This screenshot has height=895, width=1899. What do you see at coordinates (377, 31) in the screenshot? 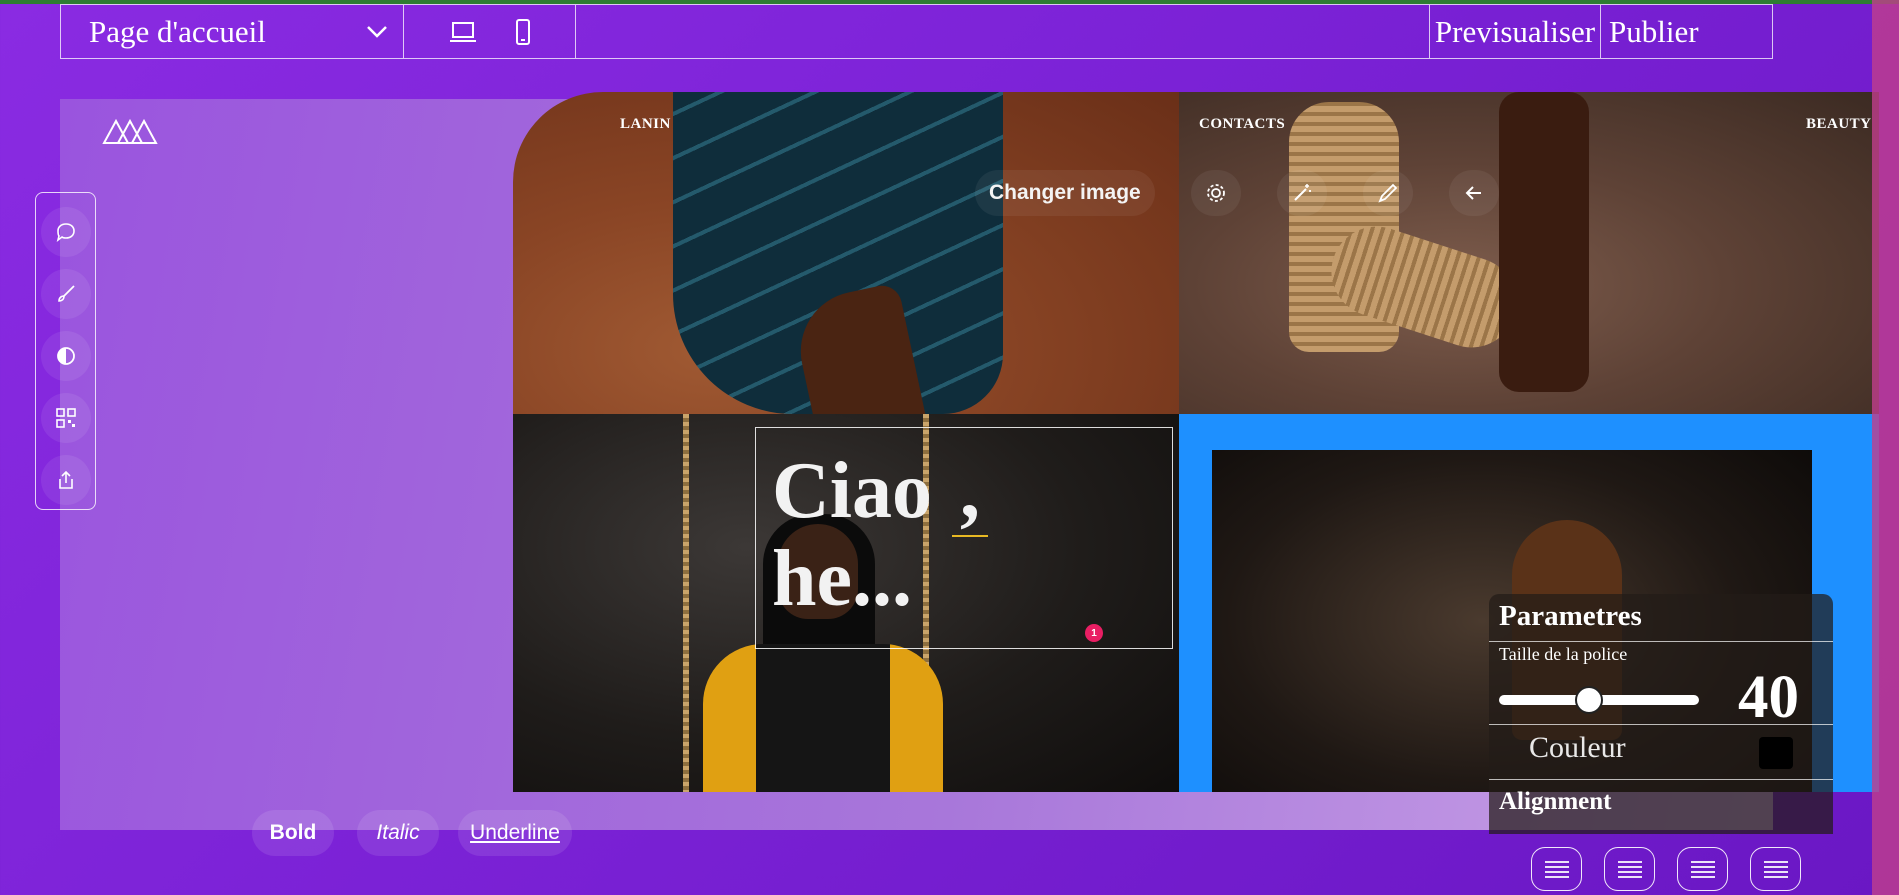
I see `chevron-down-icon` at bounding box center [377, 31].